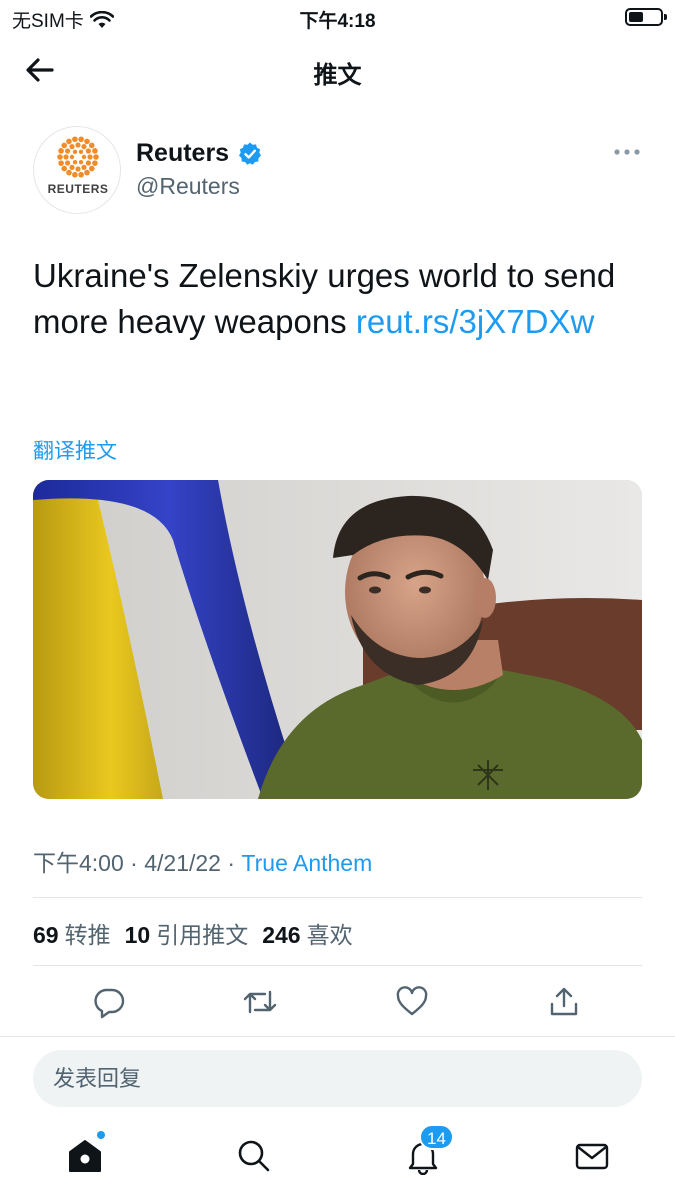 The width and height of the screenshot is (675, 1200). What do you see at coordinates (101, 1135) in the screenshot?
I see `home-new-dot` at bounding box center [101, 1135].